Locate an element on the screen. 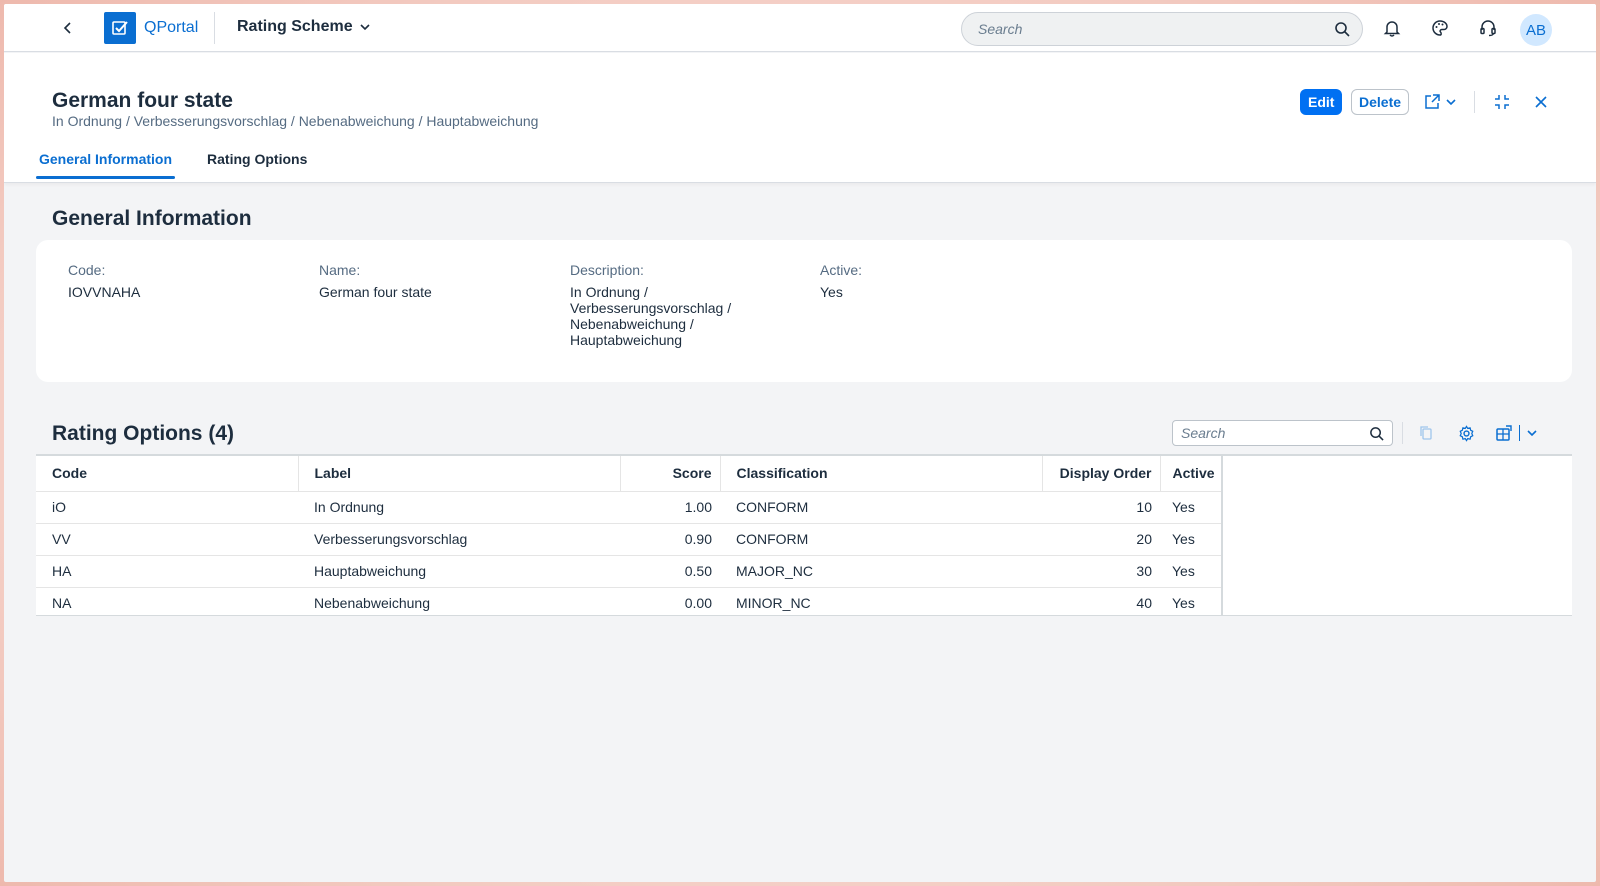  exit-fullscreen-icon is located at coordinates (1502, 102).